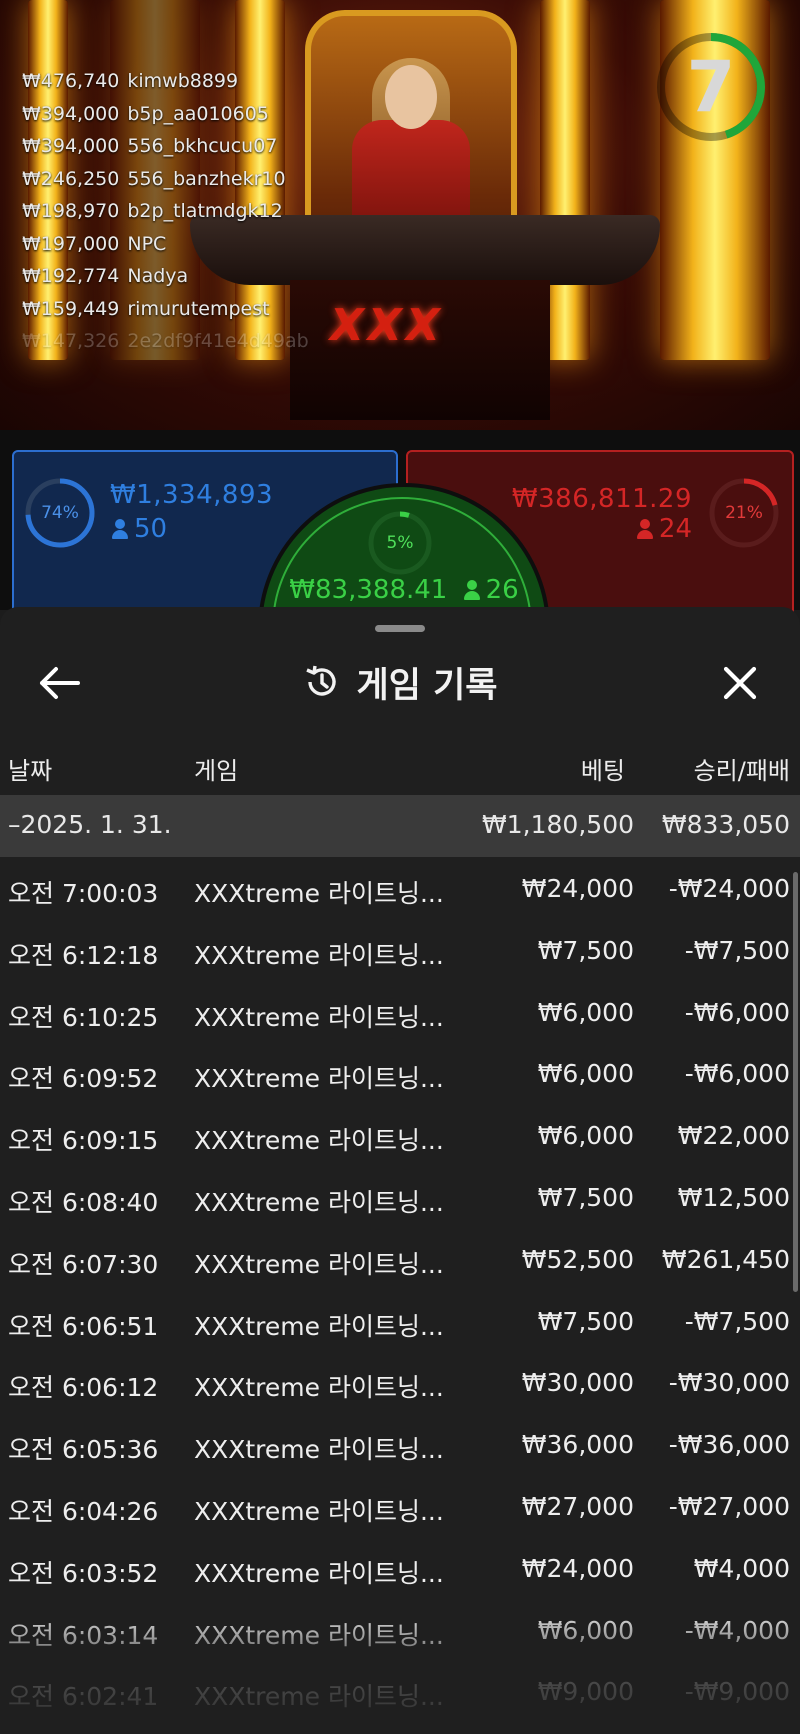  I want to click on date-group-bet: ₩1,180,500, so click(558, 824).